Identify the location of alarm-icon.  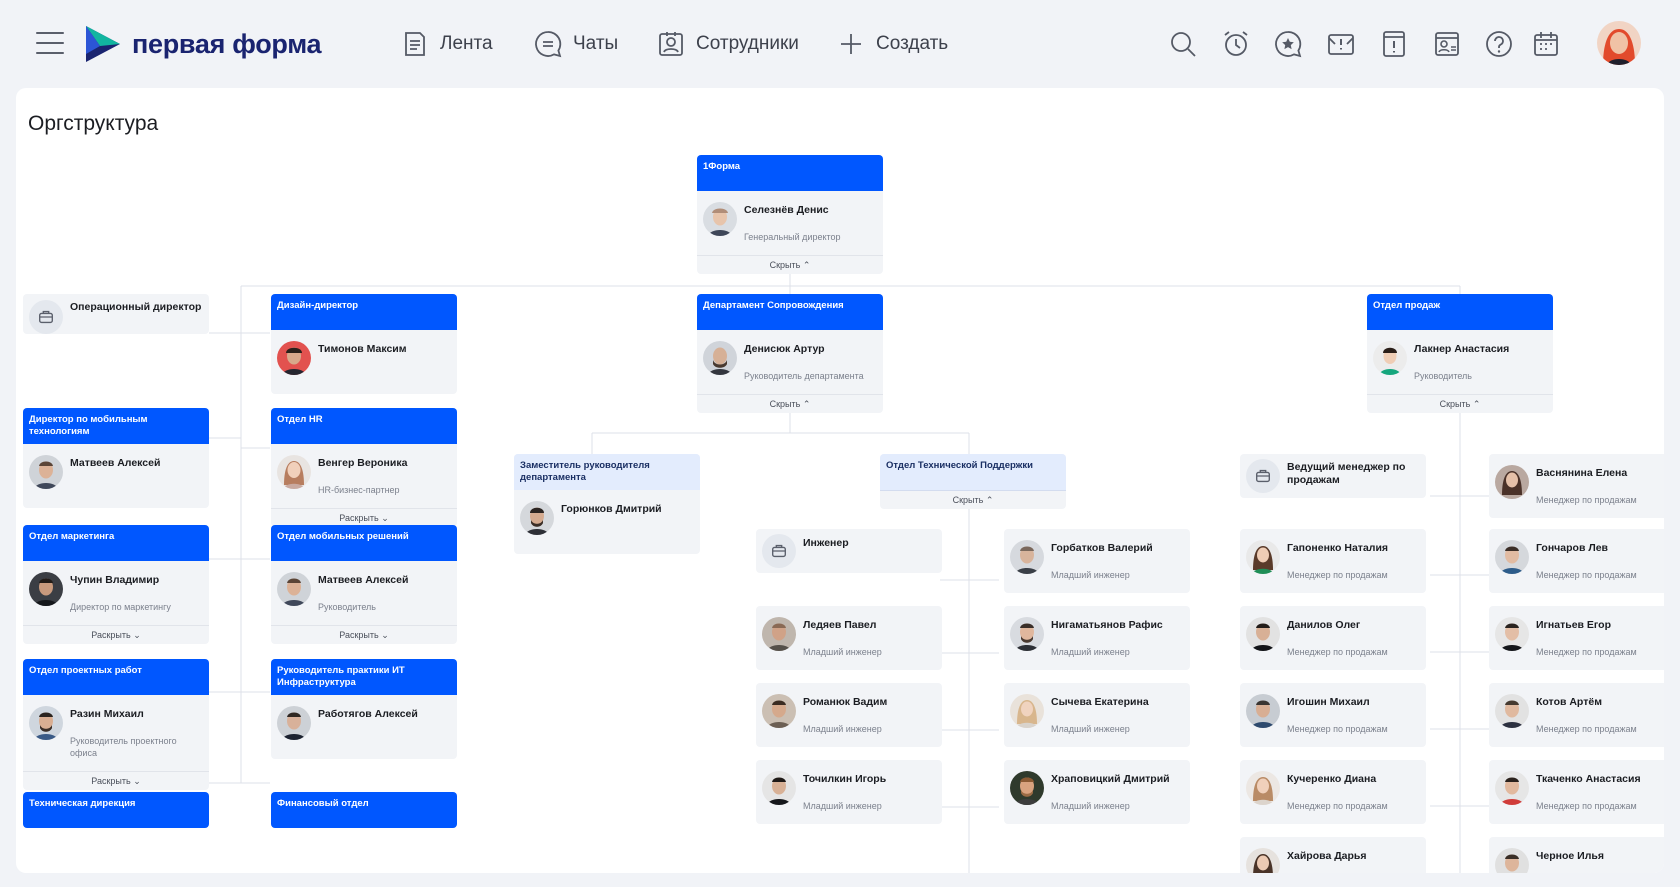
(1236, 44).